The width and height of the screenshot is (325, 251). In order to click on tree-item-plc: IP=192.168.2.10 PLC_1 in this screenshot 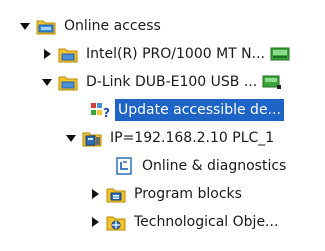, I will do `click(162, 138)`.